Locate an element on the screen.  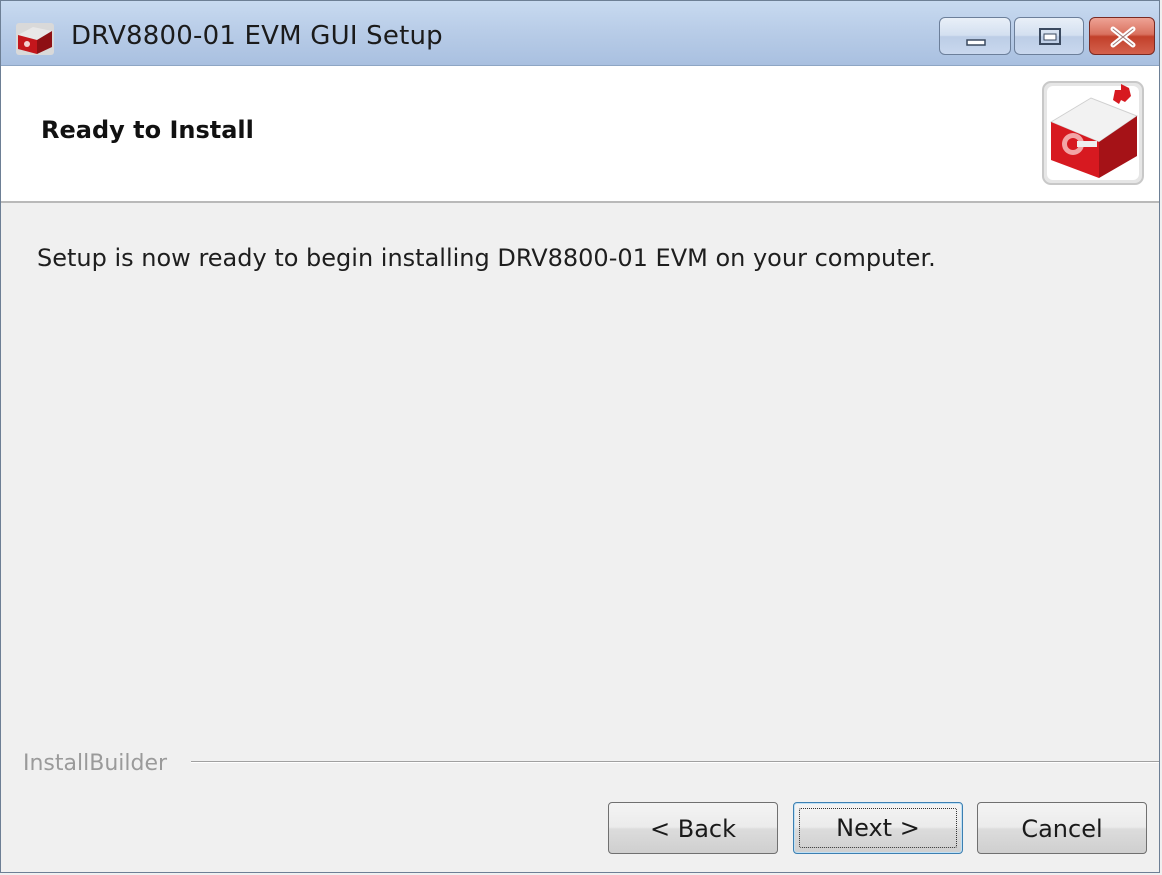
maximize-button is located at coordinates (1049, 36).